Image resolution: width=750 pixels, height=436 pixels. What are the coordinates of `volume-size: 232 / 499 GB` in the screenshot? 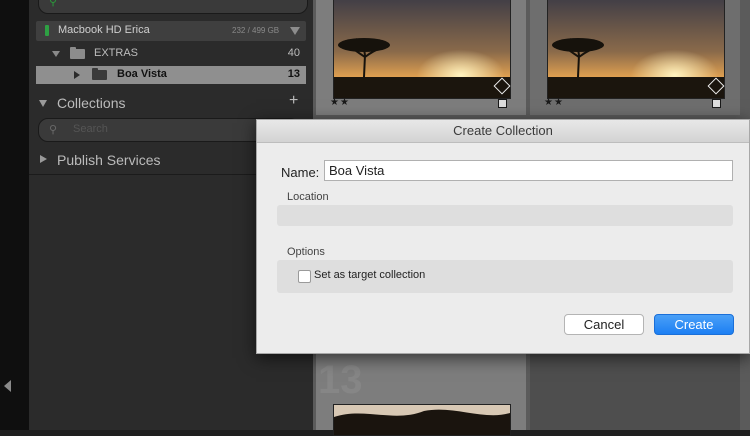 It's located at (256, 30).